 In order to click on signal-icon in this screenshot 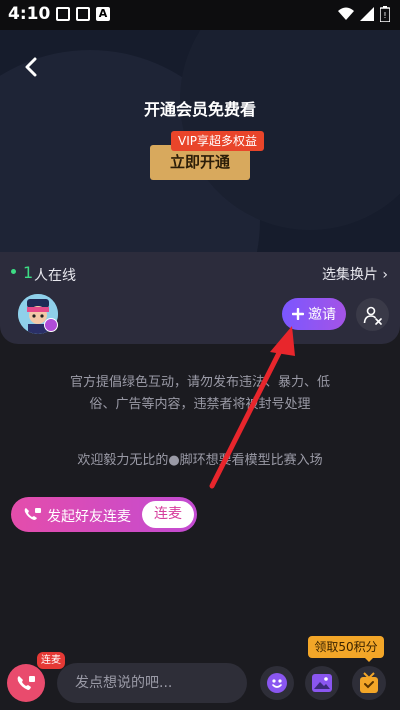, I will do `click(367, 14)`.